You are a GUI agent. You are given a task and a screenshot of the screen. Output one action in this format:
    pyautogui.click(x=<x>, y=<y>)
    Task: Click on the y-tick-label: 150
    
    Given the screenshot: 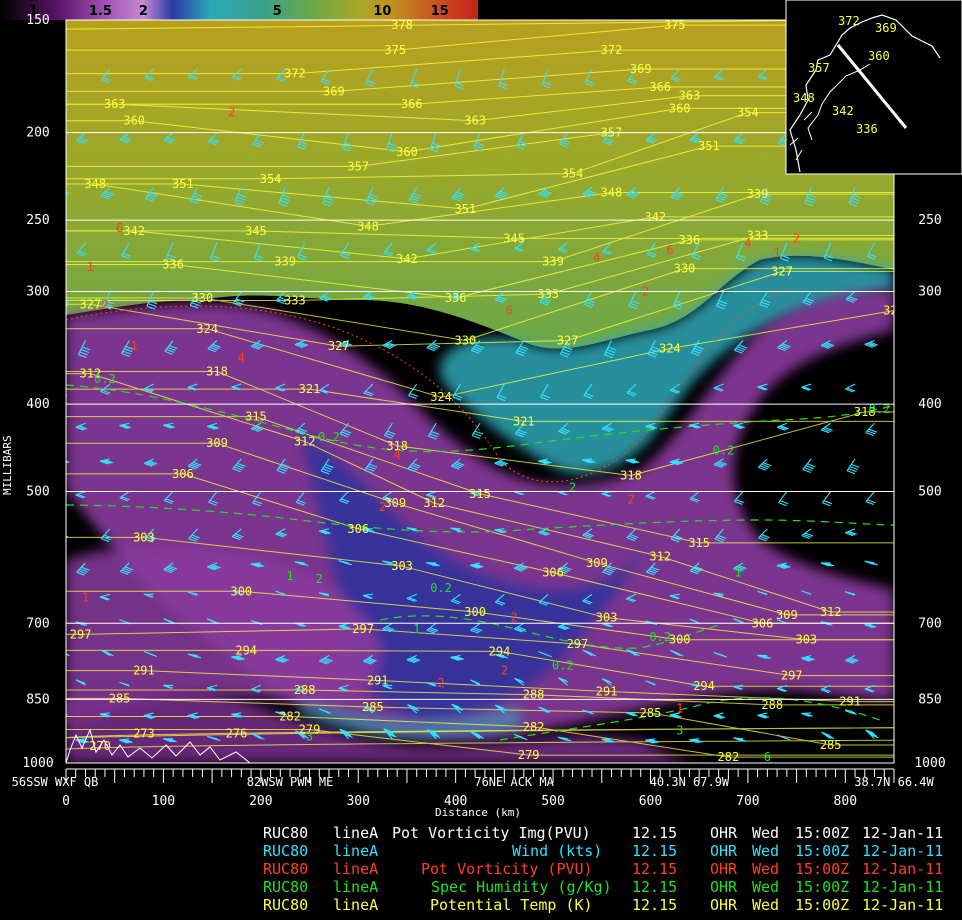 What is the action you would take?
    pyautogui.click(x=37, y=20)
    